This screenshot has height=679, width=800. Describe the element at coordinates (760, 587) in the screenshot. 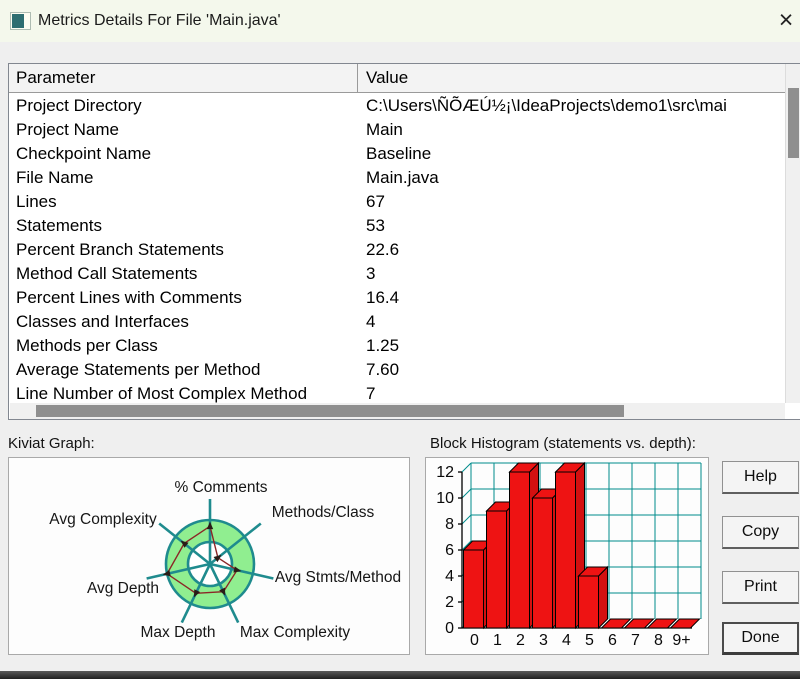

I see `print-button: Print` at that location.